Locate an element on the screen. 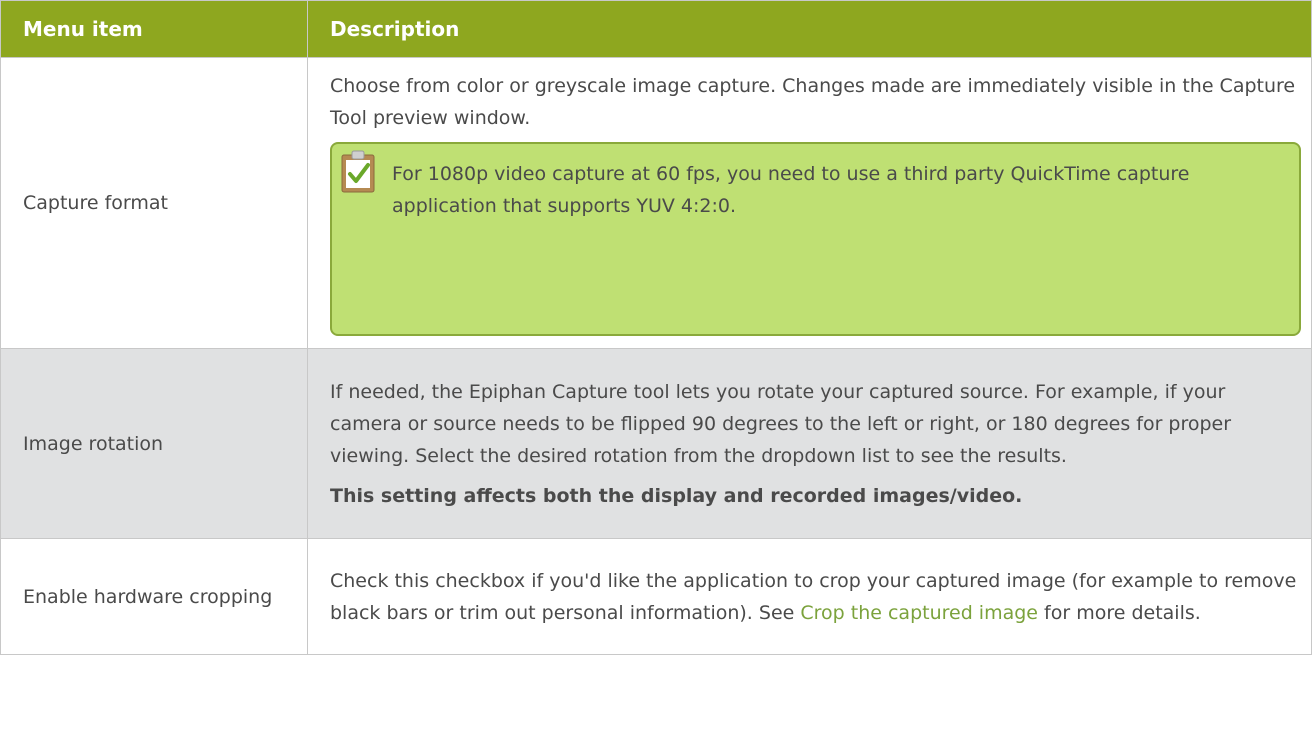 The image size is (1313, 755). description-text-end: for more details. is located at coordinates (1119, 612).